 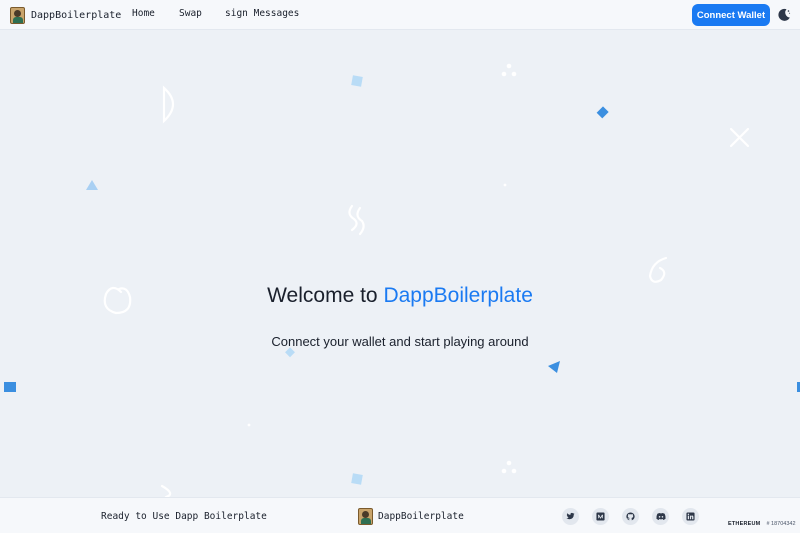 I want to click on nav-sign-messages: sign Messages, so click(x=262, y=13).